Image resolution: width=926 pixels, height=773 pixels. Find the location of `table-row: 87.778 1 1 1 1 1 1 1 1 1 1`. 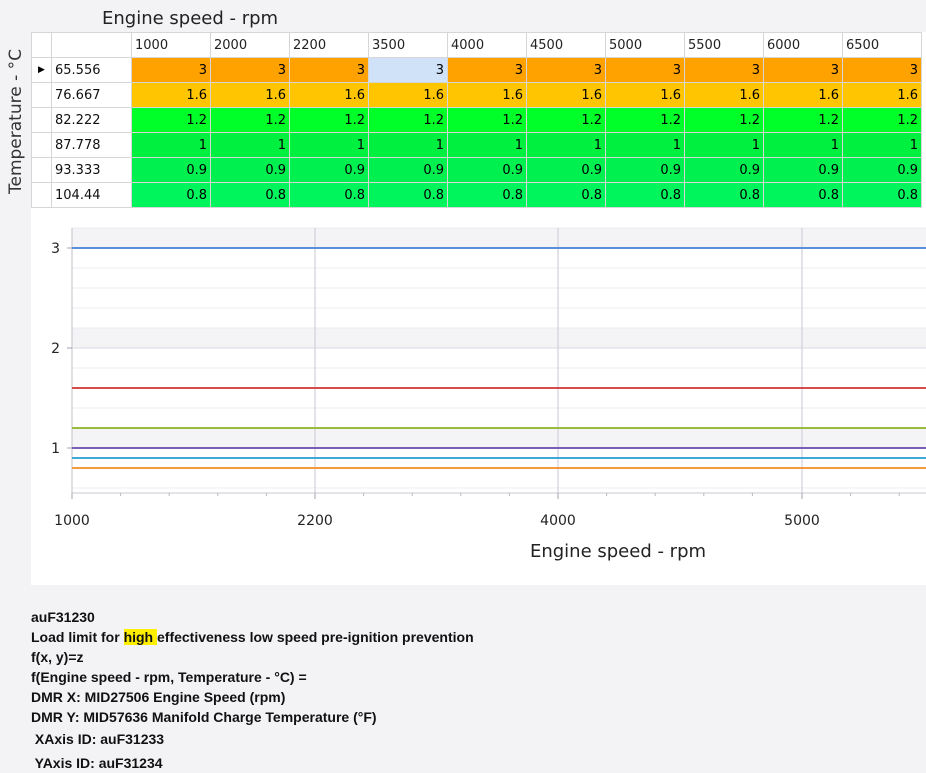

table-row: 87.778 1 1 1 1 1 1 1 1 1 1 is located at coordinates (476, 145).